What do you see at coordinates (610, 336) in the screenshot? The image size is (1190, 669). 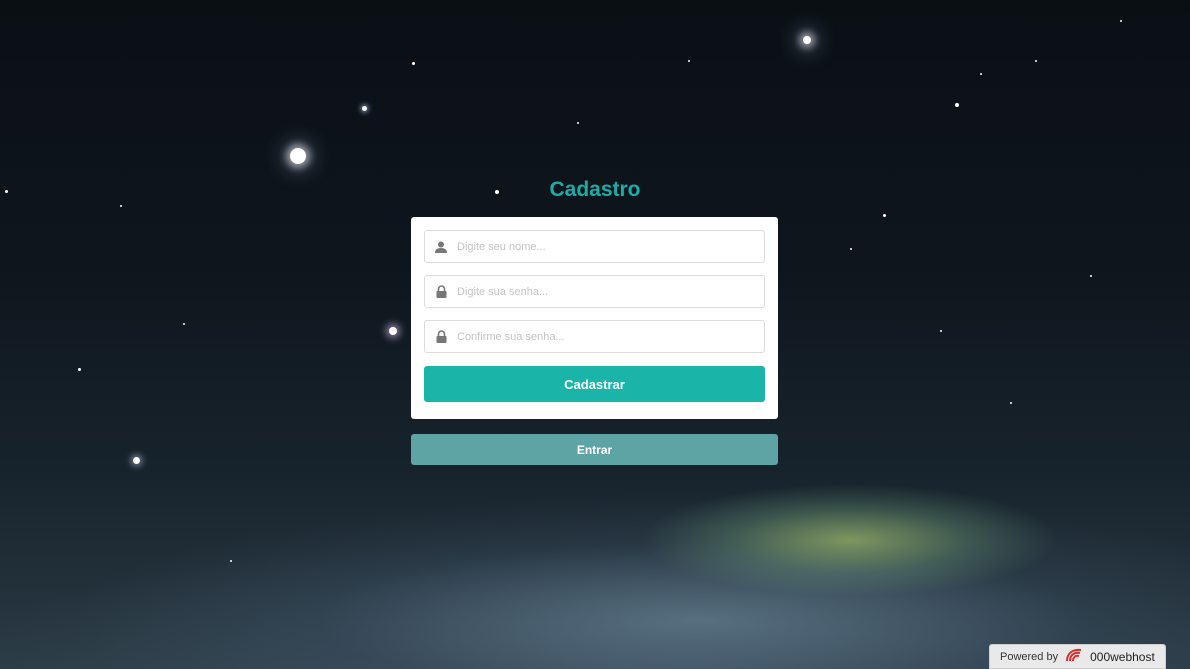 I see `confirm-password-input` at bounding box center [610, 336].